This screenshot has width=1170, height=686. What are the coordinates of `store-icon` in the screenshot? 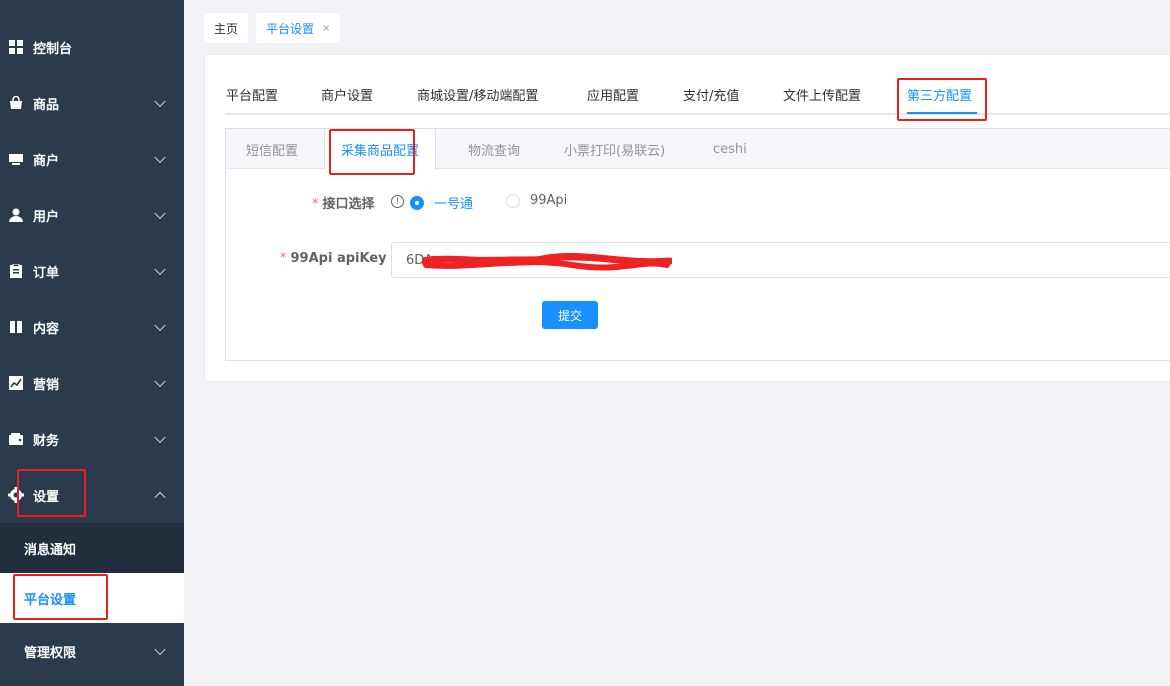 It's located at (16, 159).